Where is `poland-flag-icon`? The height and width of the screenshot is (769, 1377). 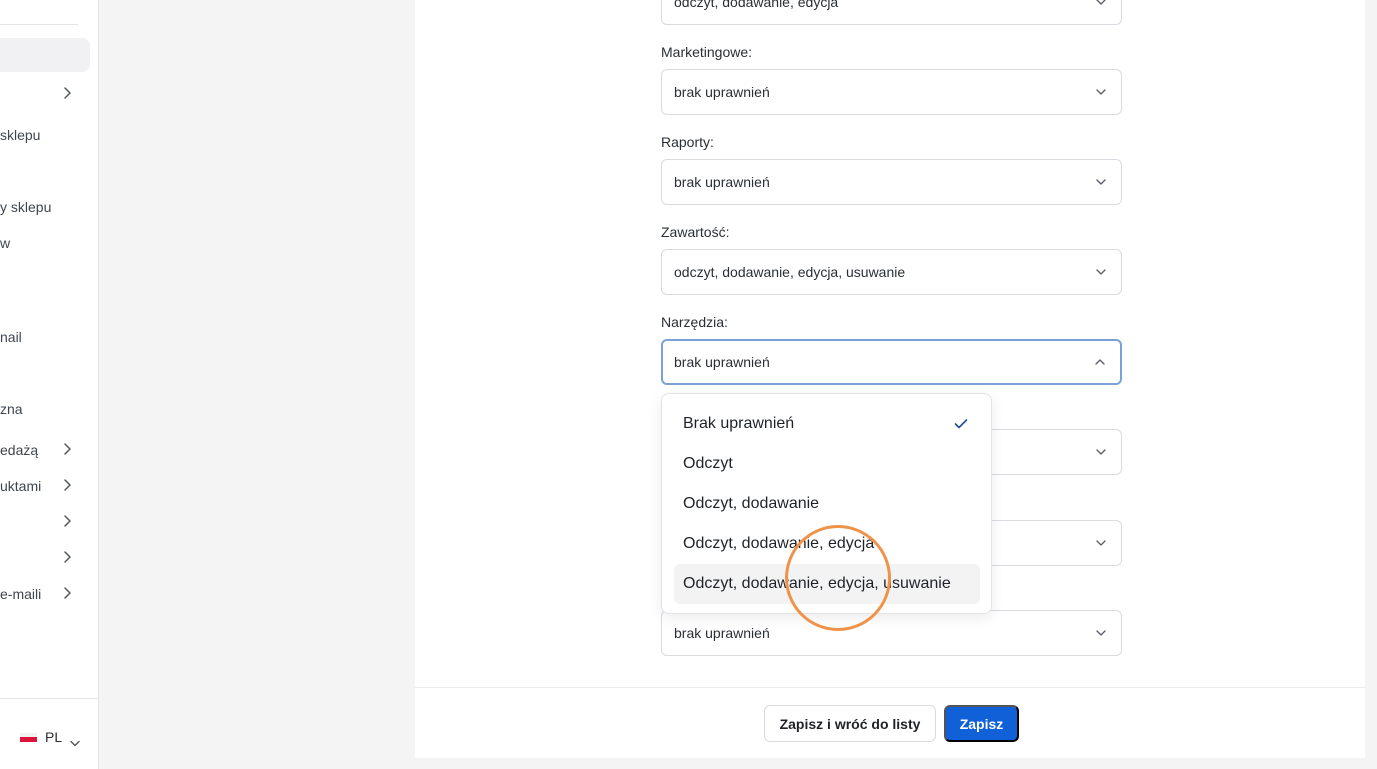
poland-flag-icon is located at coordinates (28, 737).